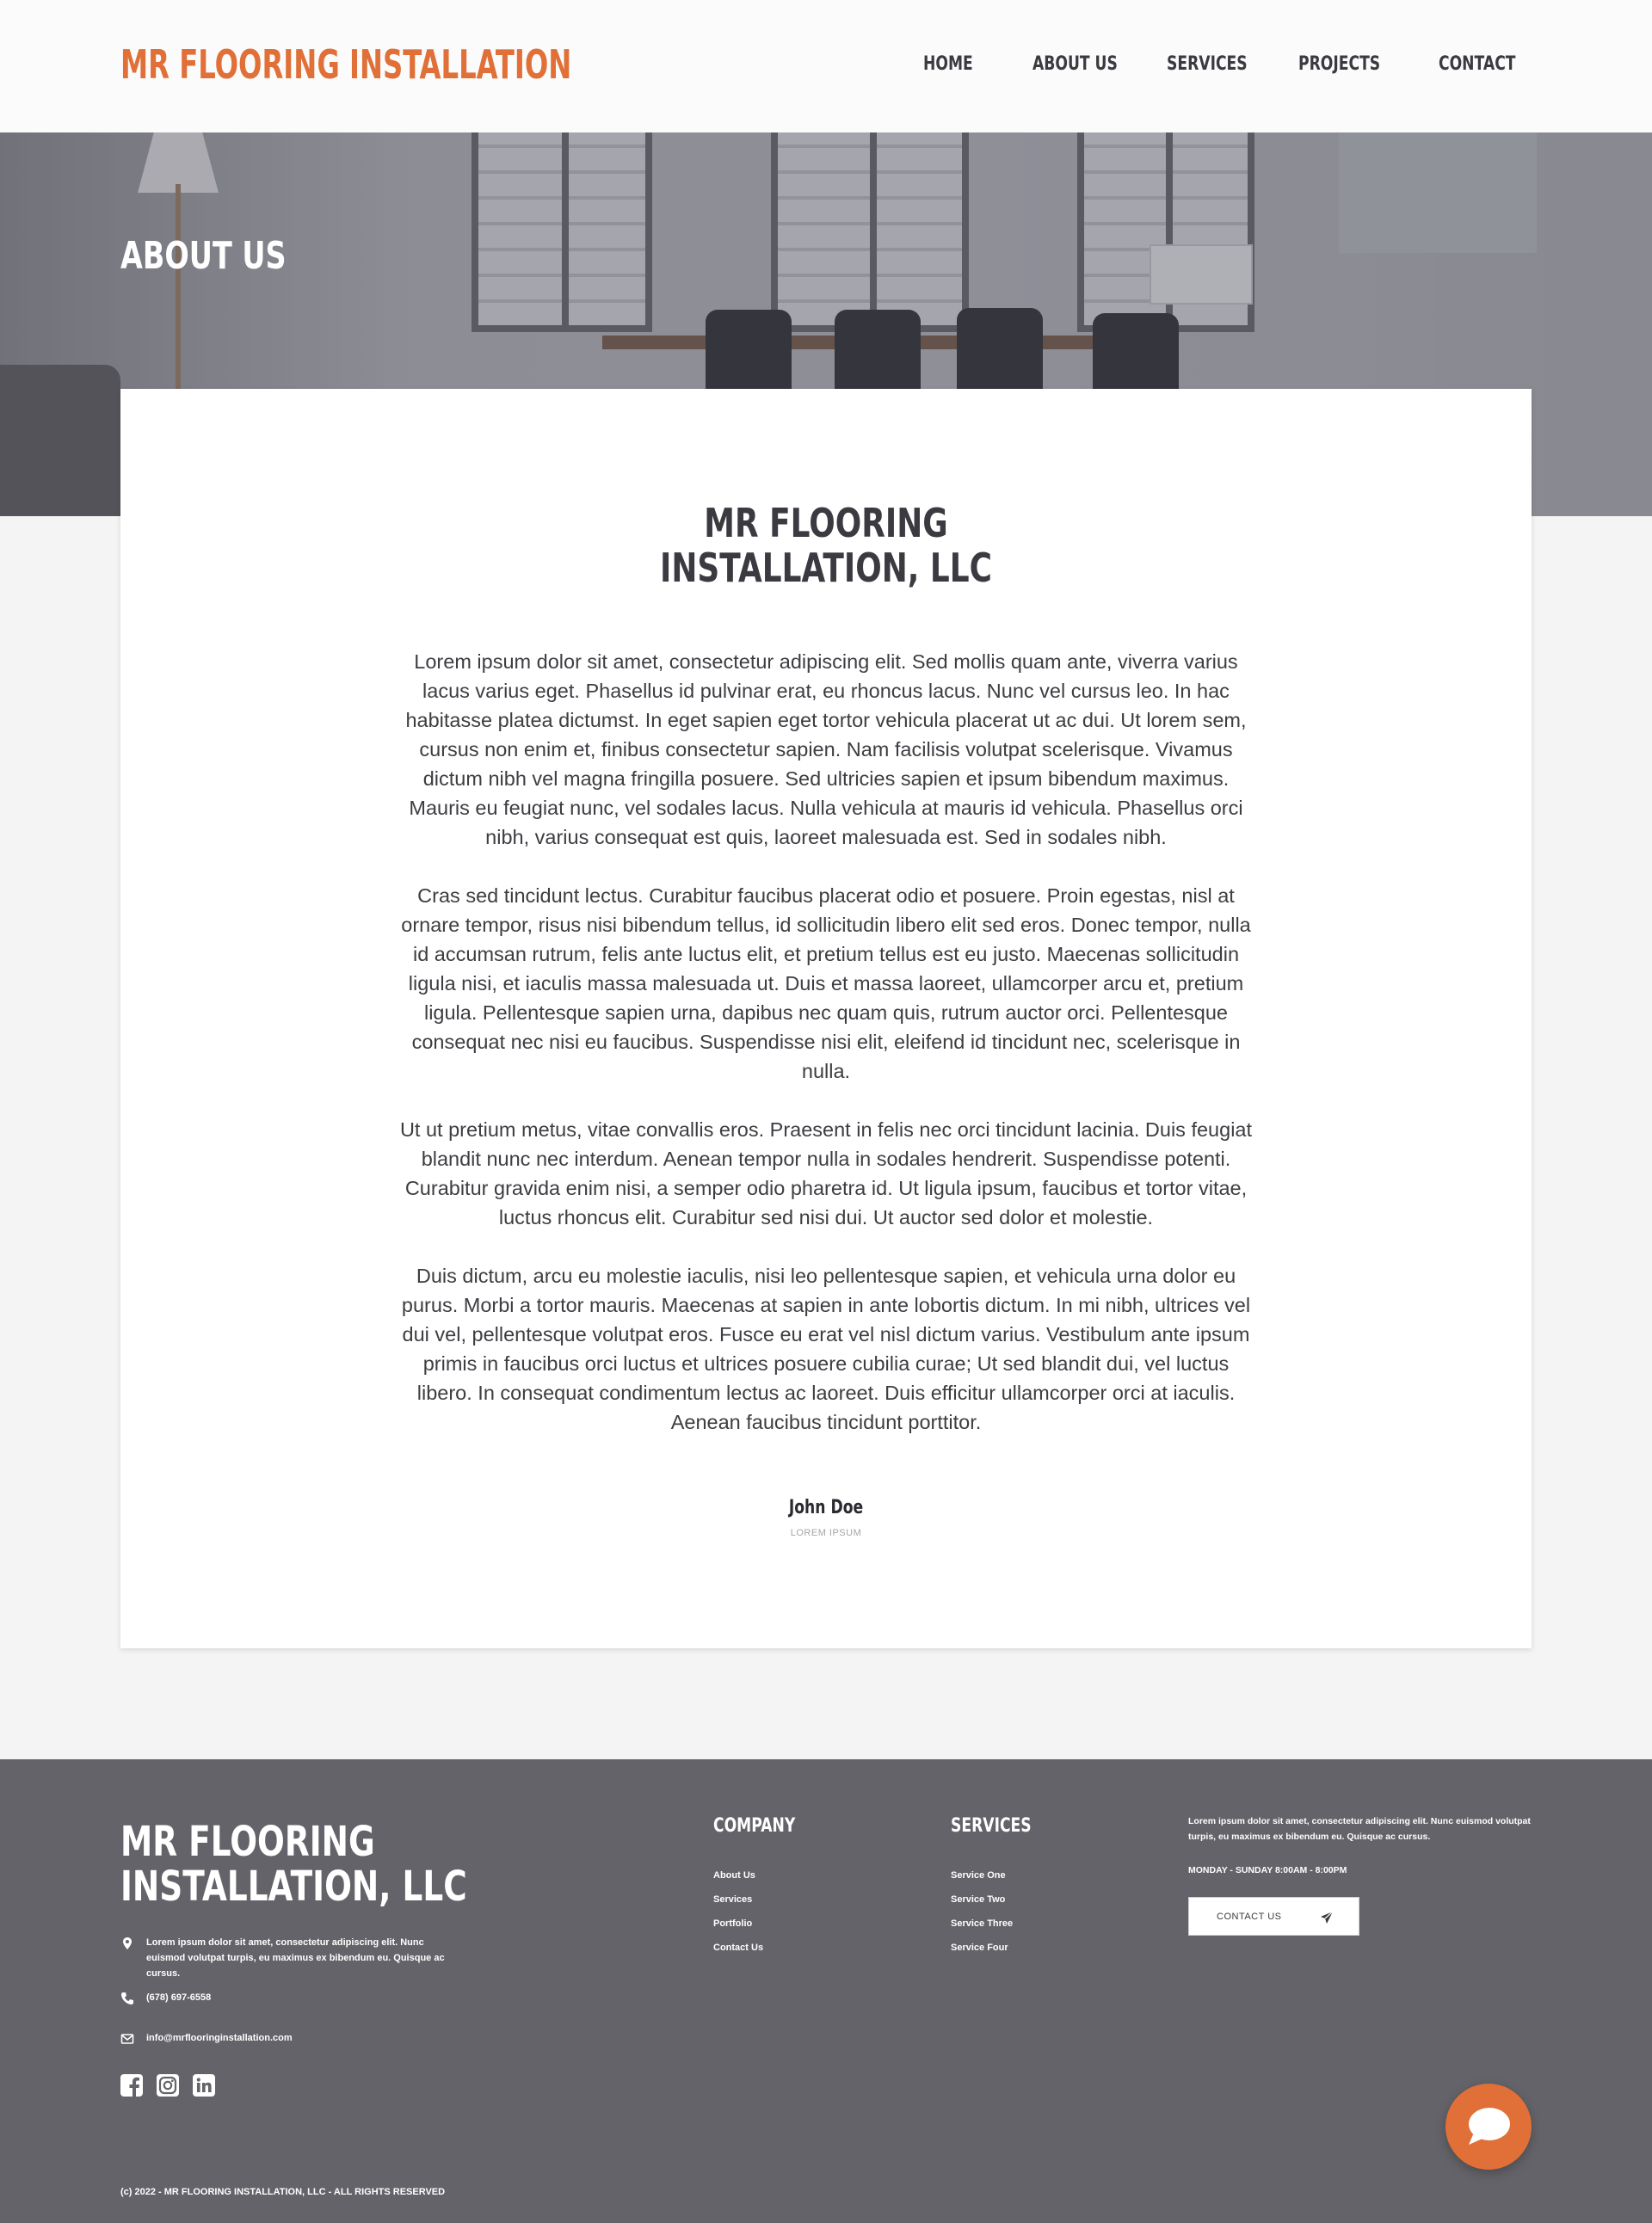  I want to click on nav-projects: PROJECTS, so click(1339, 64).